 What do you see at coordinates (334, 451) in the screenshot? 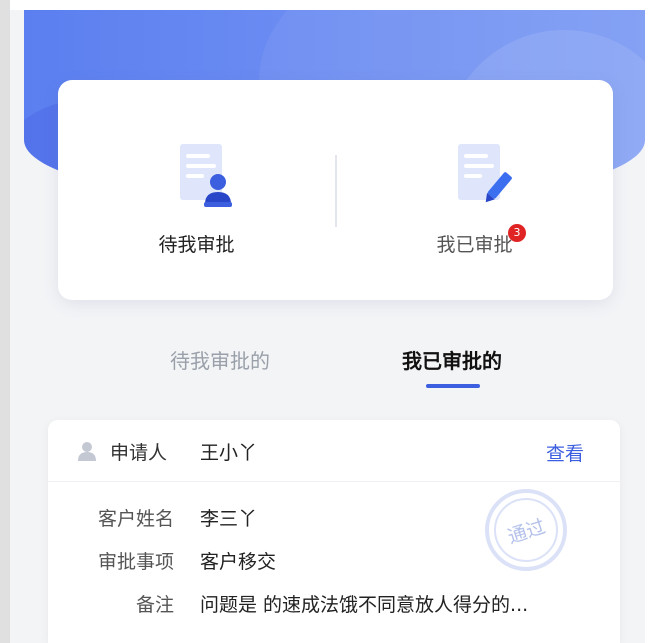
I see `record-header: 申请人 王小丫 查看` at bounding box center [334, 451].